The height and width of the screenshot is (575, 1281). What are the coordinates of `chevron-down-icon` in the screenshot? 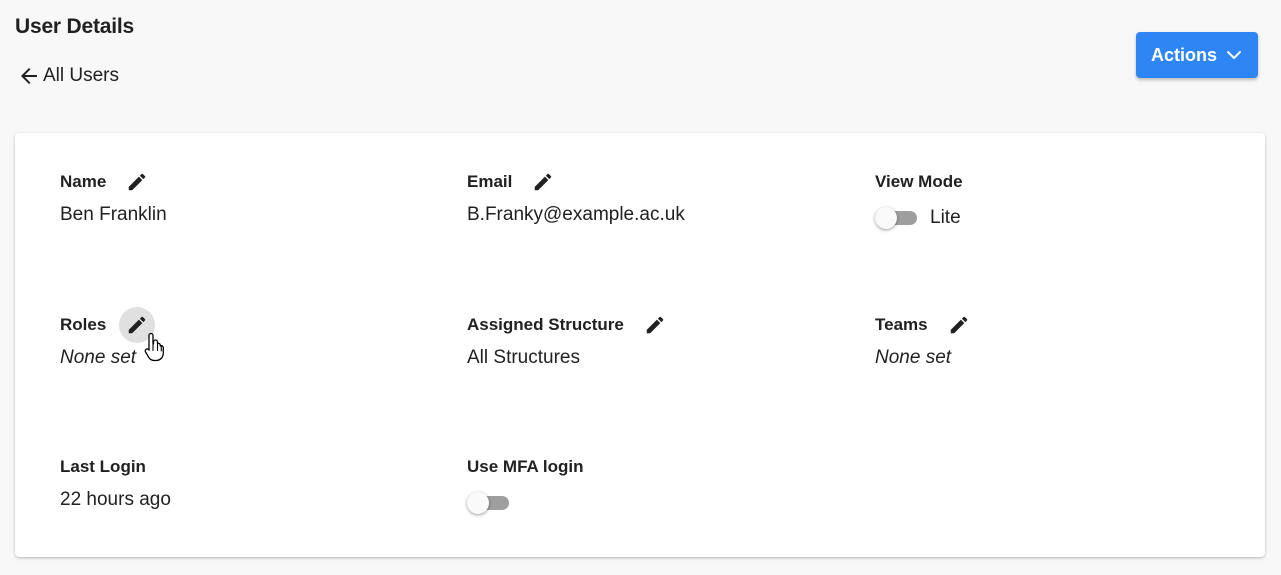 It's located at (1234, 55).